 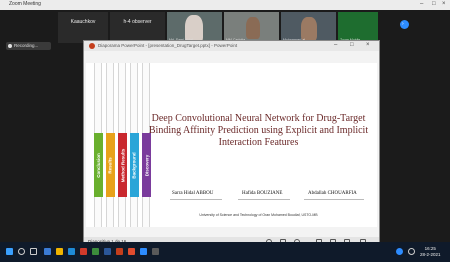 I want to click on search-icon, so click(x=21, y=251).